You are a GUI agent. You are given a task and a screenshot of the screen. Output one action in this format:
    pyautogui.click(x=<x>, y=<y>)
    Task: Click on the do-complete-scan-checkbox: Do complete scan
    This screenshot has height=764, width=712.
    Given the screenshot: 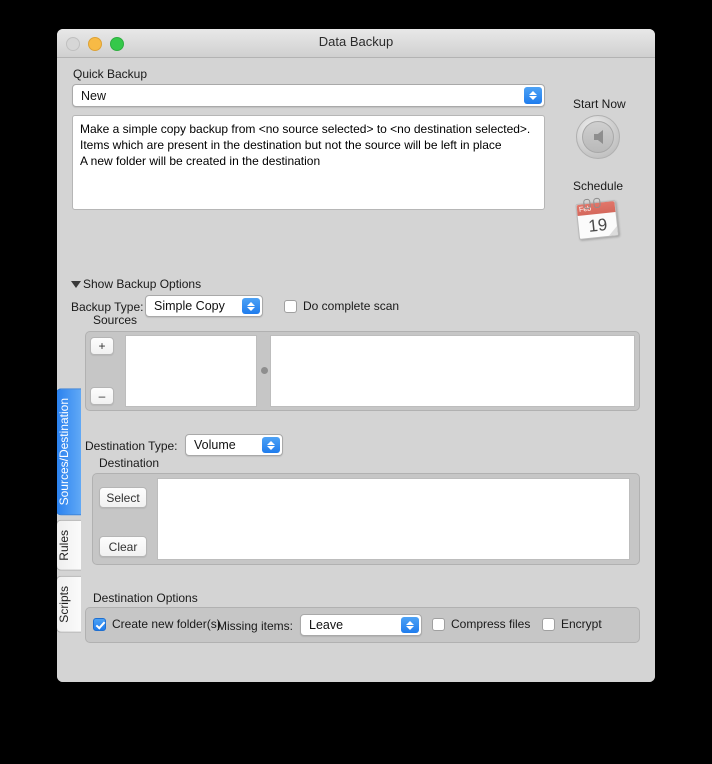 What is the action you would take?
    pyautogui.click(x=341, y=306)
    